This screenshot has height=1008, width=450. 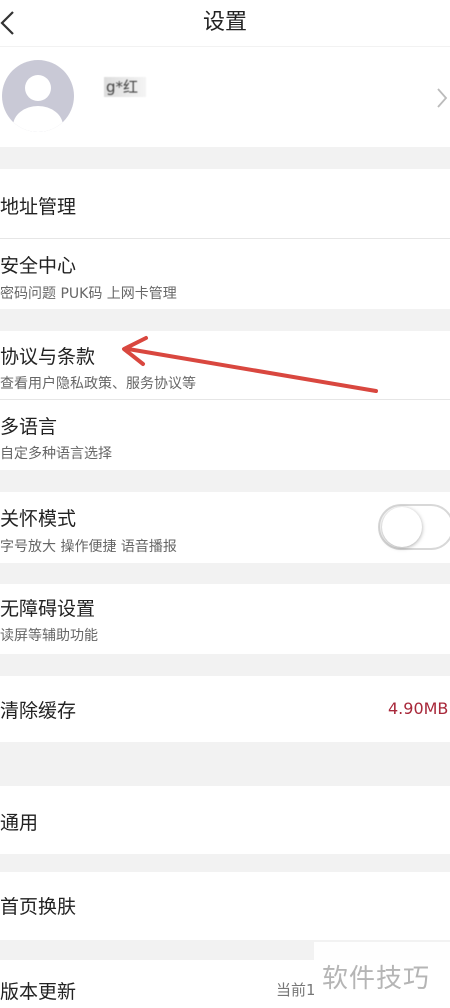 I want to click on setting-agreement-subtitle: 查看用户隐私政策、服务协议等, so click(x=98, y=384).